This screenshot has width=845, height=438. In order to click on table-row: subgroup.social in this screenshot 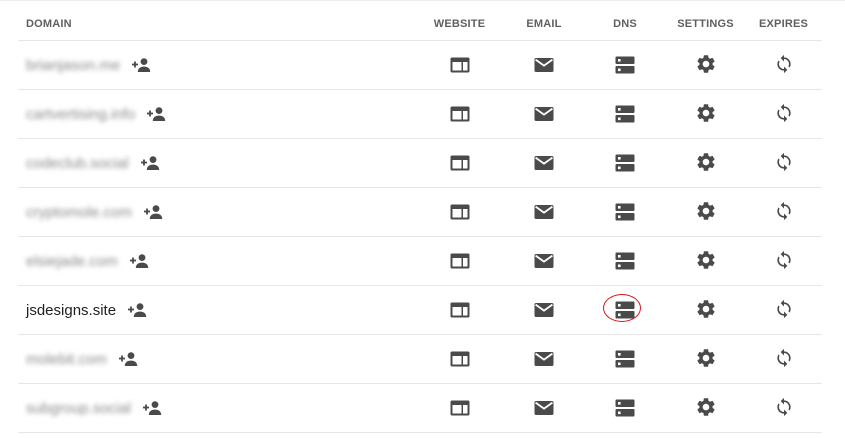, I will do `click(420, 408)`.